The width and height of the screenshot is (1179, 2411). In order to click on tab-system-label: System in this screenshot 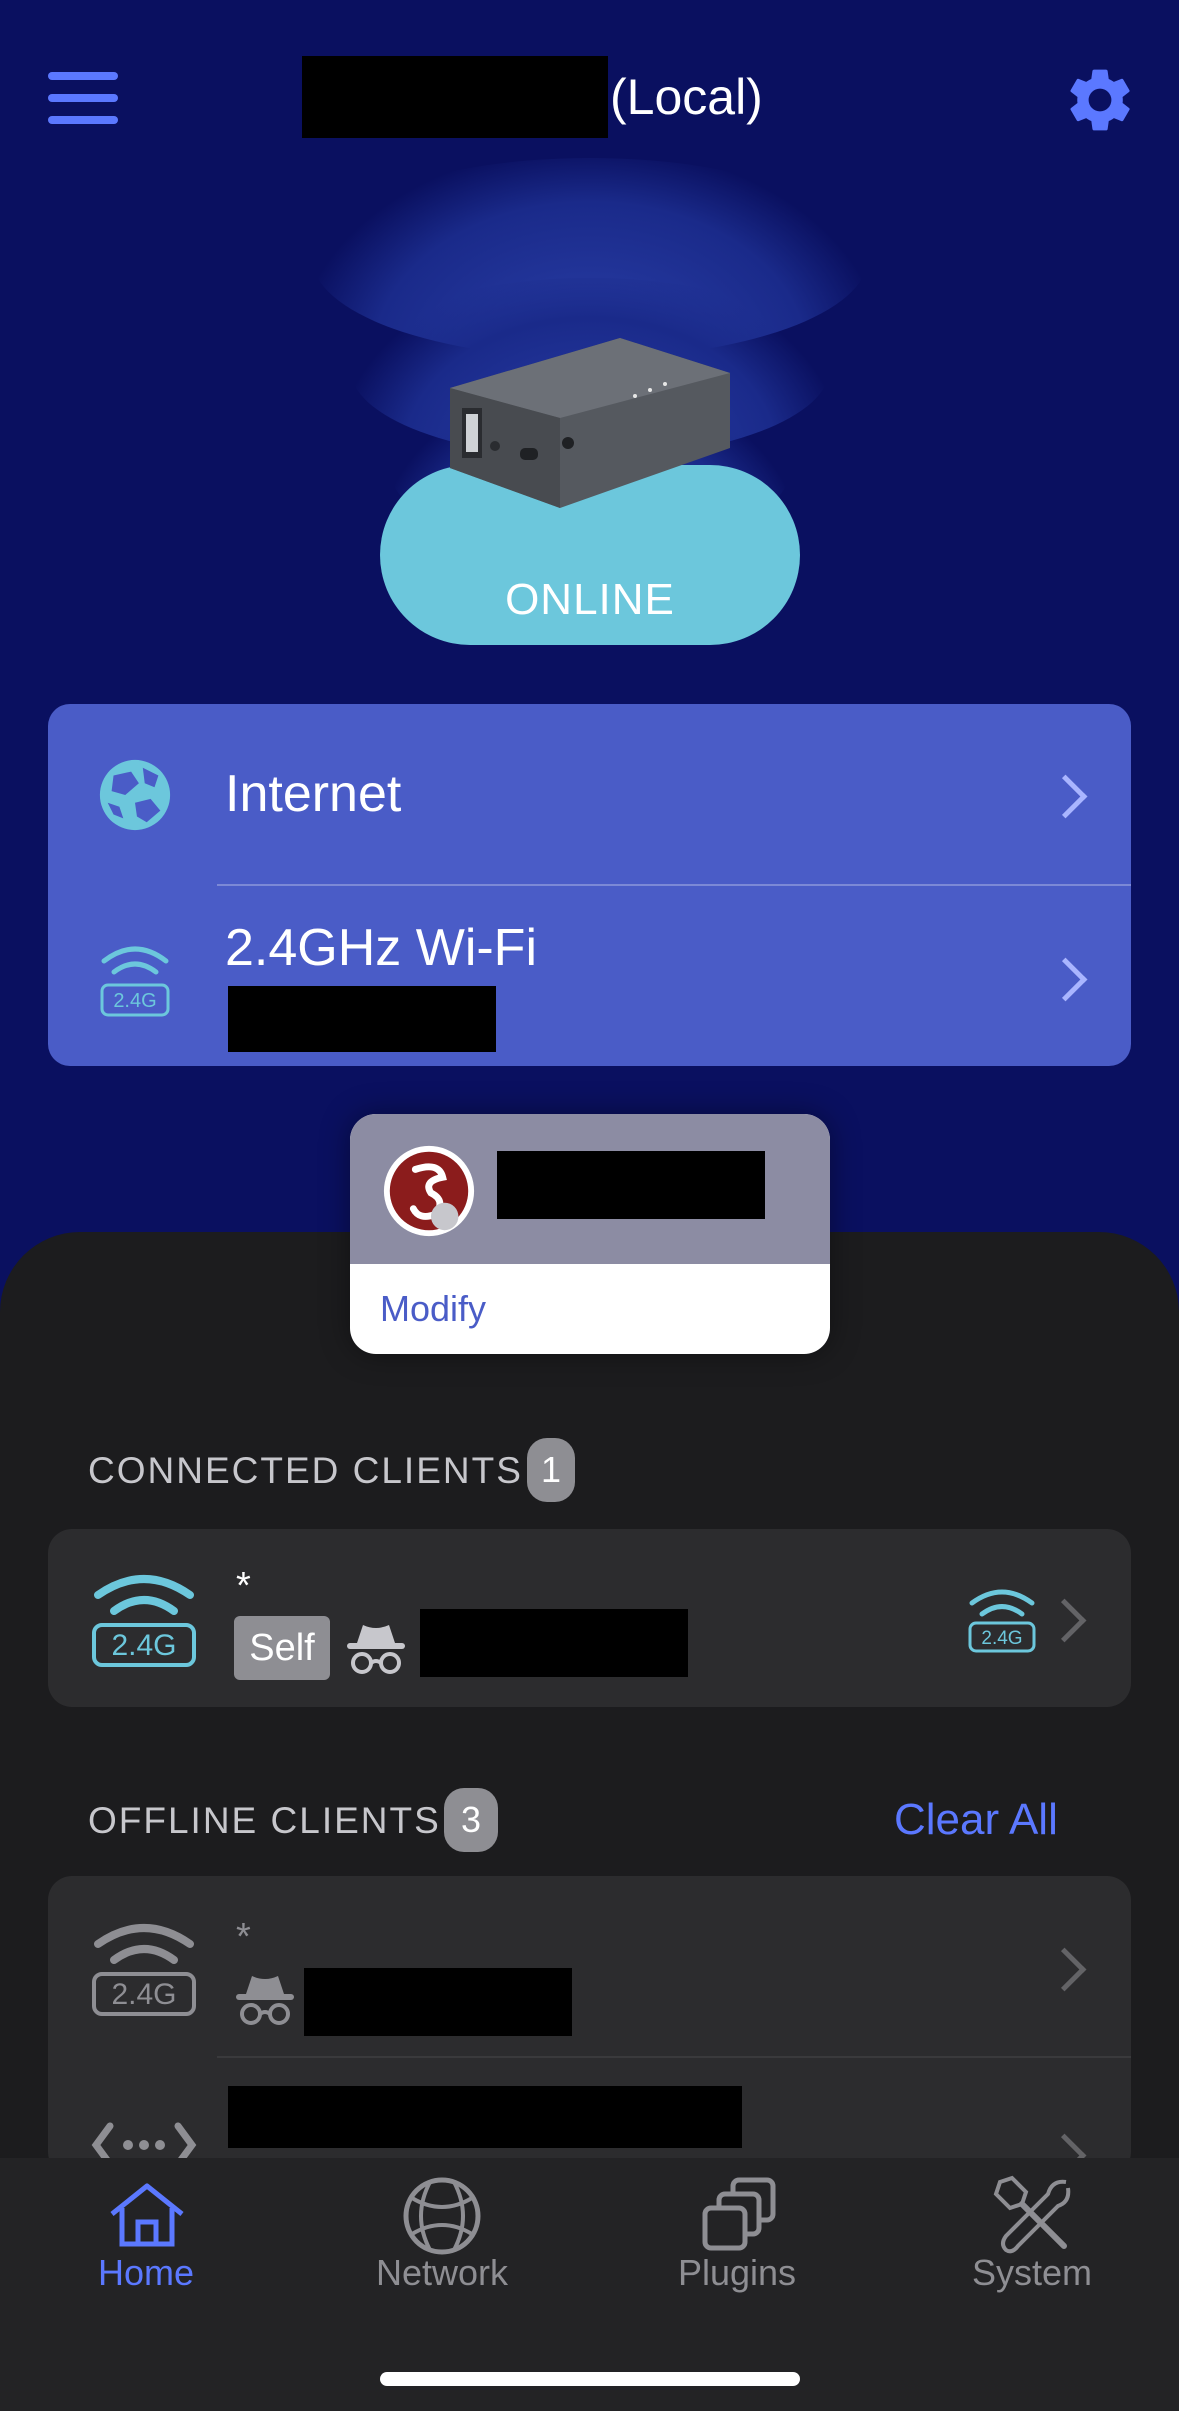, I will do `click(1032, 2272)`.